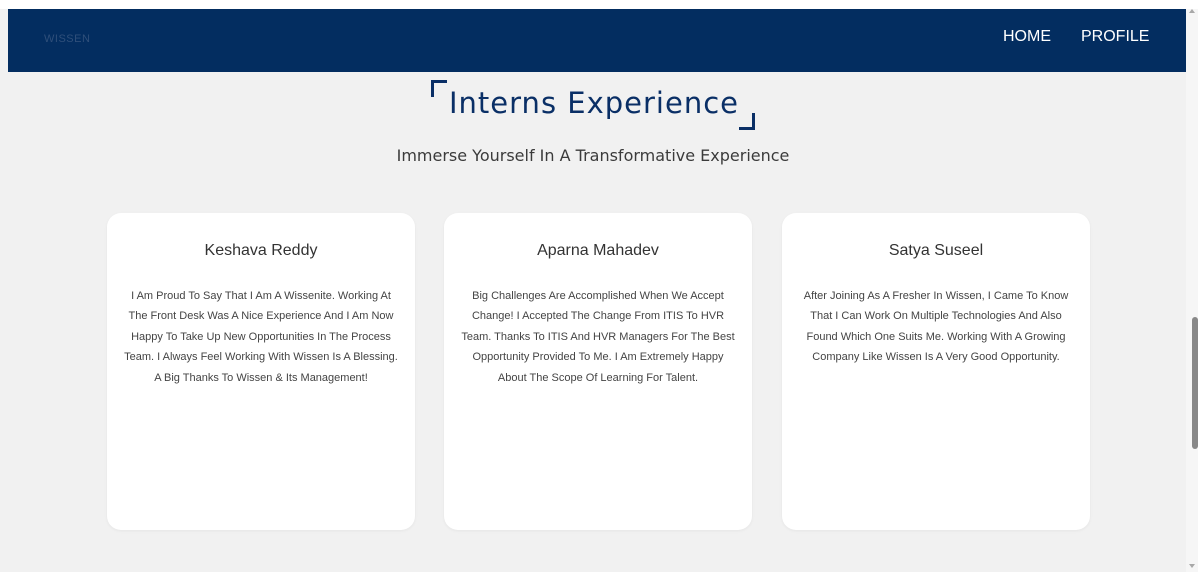 The height and width of the screenshot is (572, 1198). Describe the element at coordinates (1115, 37) in the screenshot. I see `nav-link-profile: PROFILE` at that location.